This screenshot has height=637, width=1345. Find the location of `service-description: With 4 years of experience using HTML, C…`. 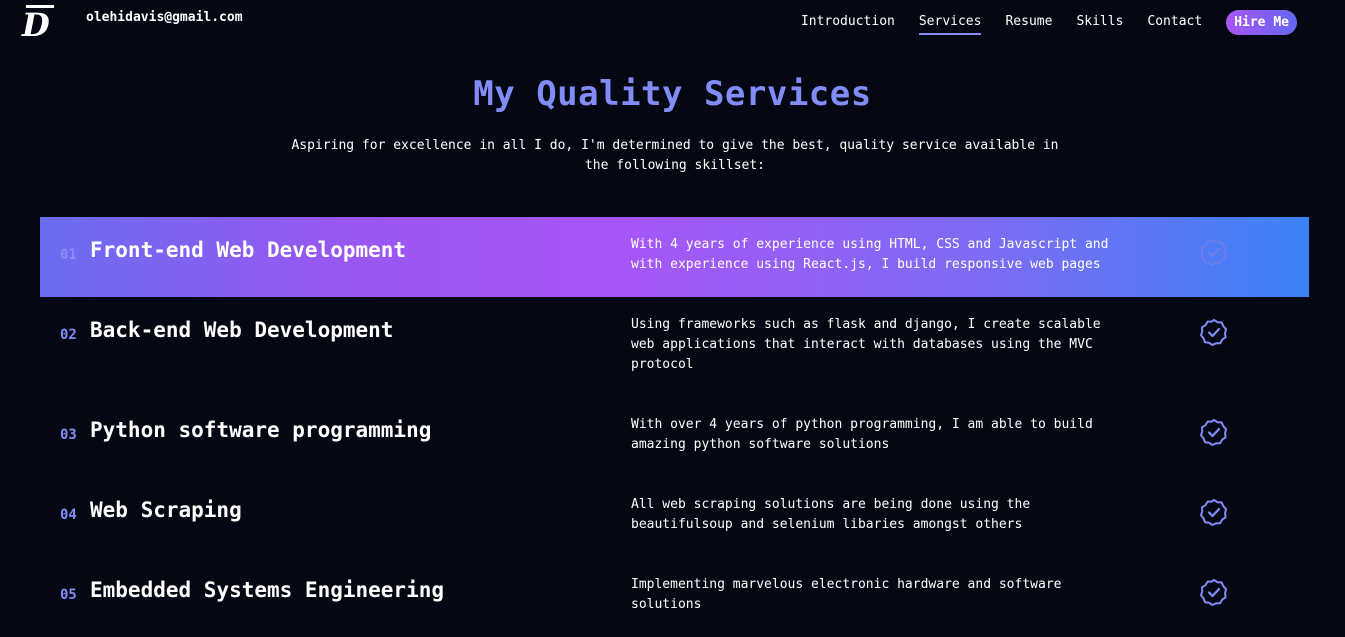

service-description: With 4 years of experience using HTML, C… is located at coordinates (870, 254).